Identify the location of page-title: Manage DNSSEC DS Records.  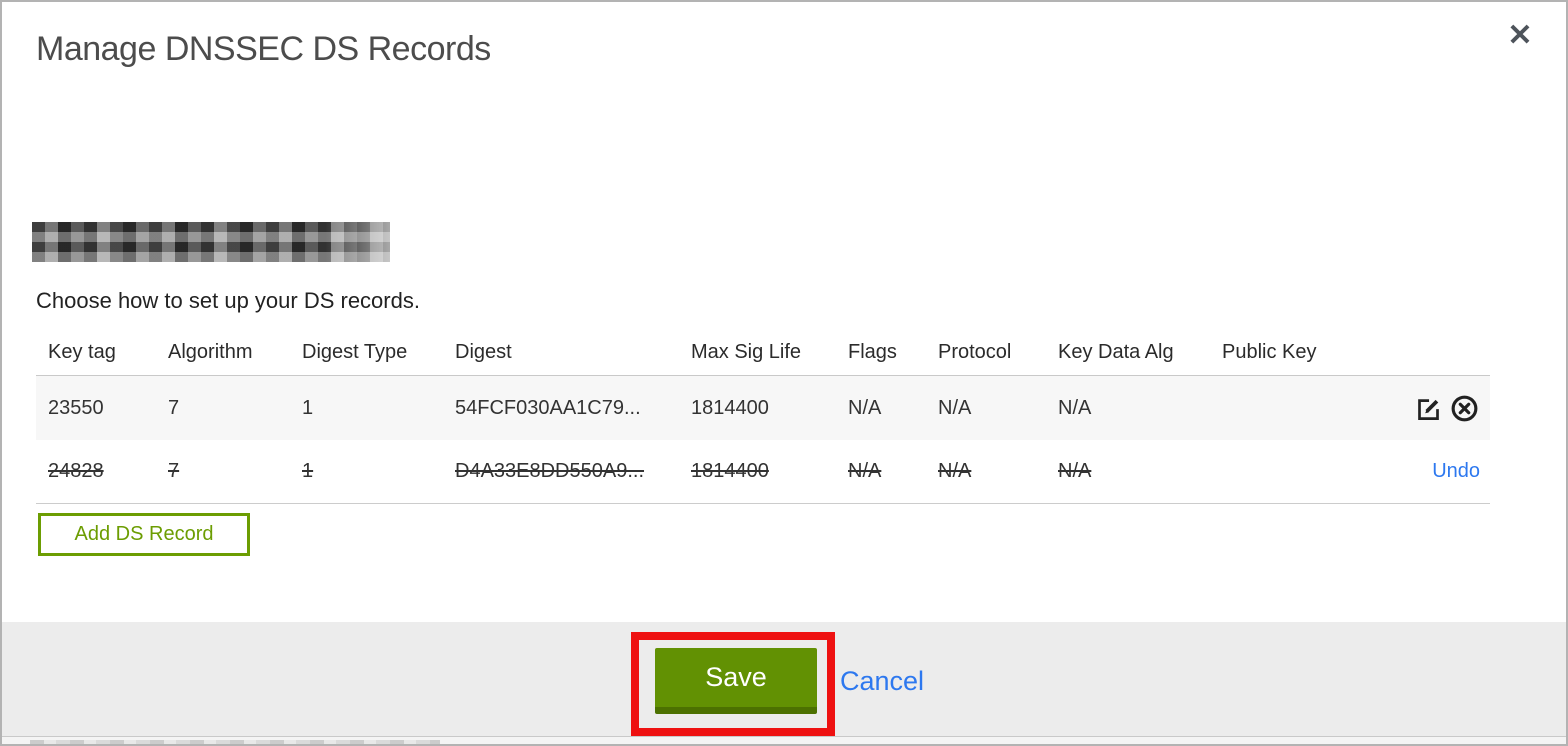
(263, 49).